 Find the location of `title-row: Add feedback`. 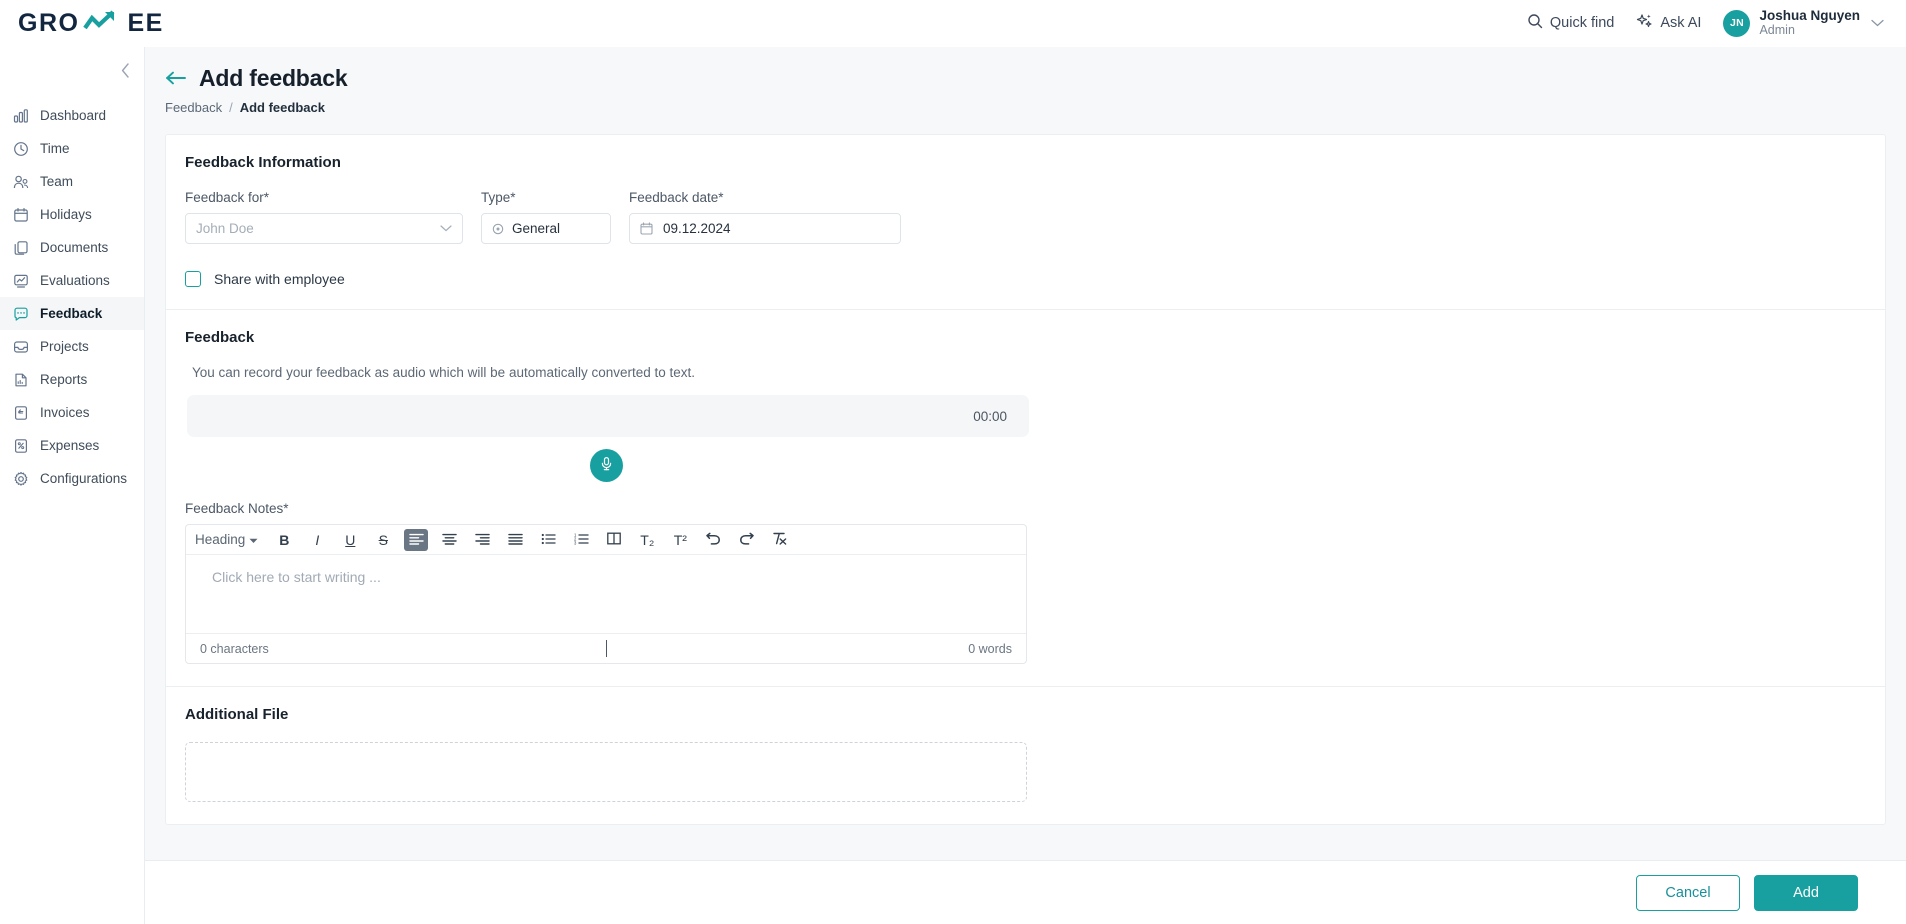

title-row: Add feedback is located at coordinates (1035, 78).